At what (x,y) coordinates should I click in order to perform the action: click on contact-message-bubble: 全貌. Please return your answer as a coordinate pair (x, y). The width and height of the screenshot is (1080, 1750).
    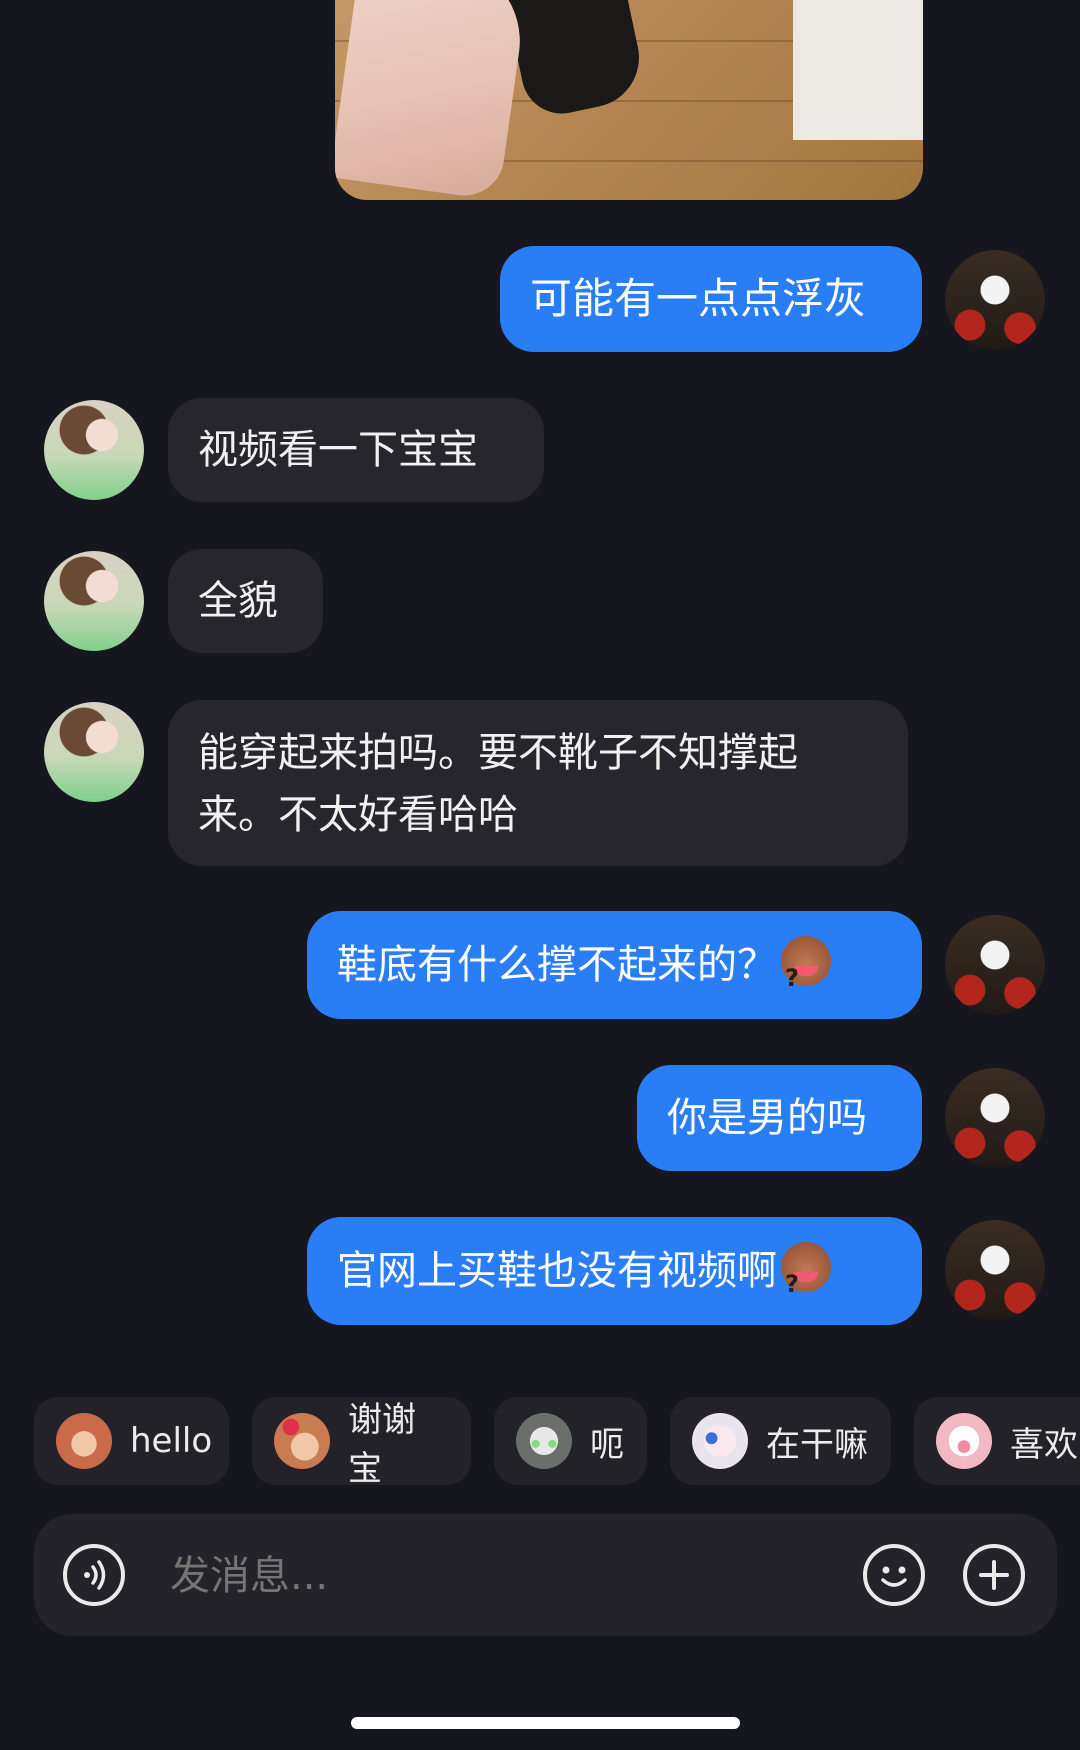
    Looking at the image, I should click on (245, 601).